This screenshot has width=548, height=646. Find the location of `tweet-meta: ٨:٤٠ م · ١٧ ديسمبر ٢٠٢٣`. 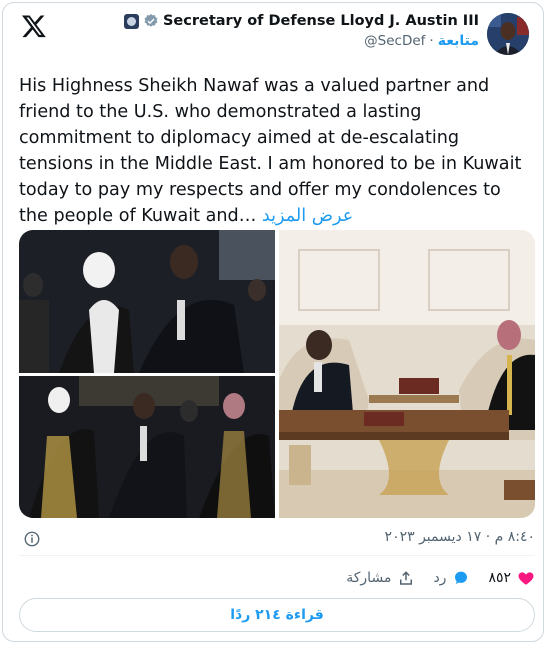

tweet-meta: ٨:٤٠ م · ١٧ ديسمبر ٢٠٢٣ is located at coordinates (277, 539).